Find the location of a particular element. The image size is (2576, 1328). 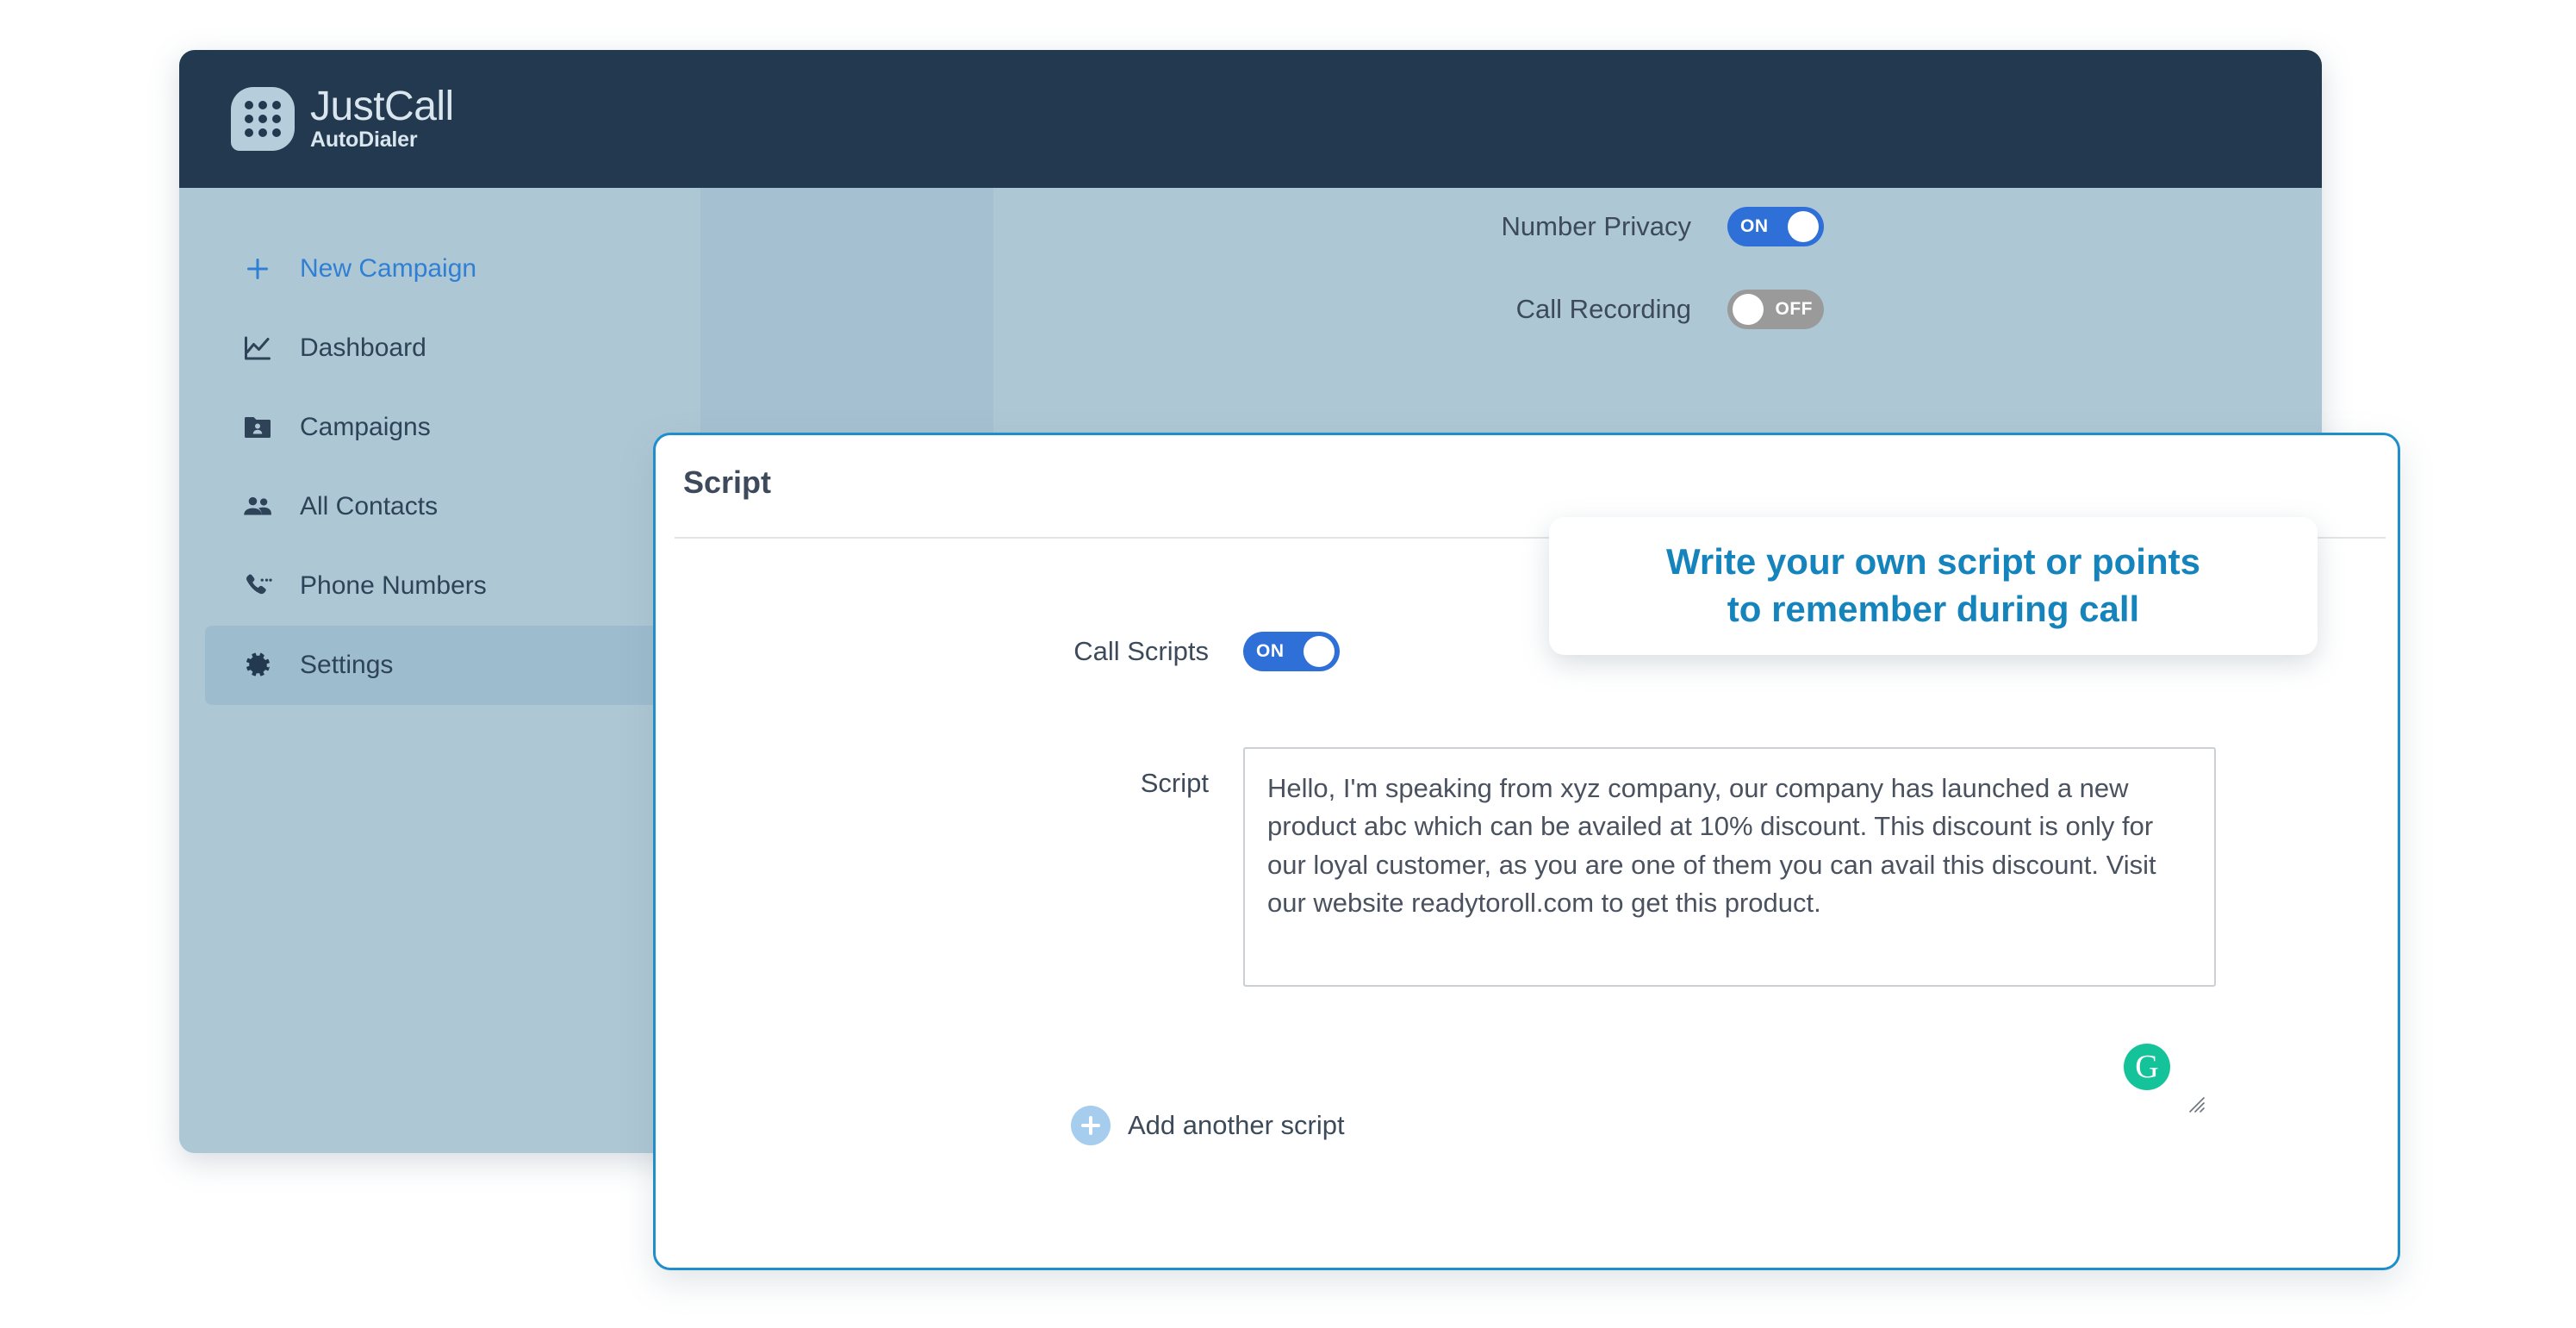

sidebar-item-label: All Contacts is located at coordinates (370, 507).